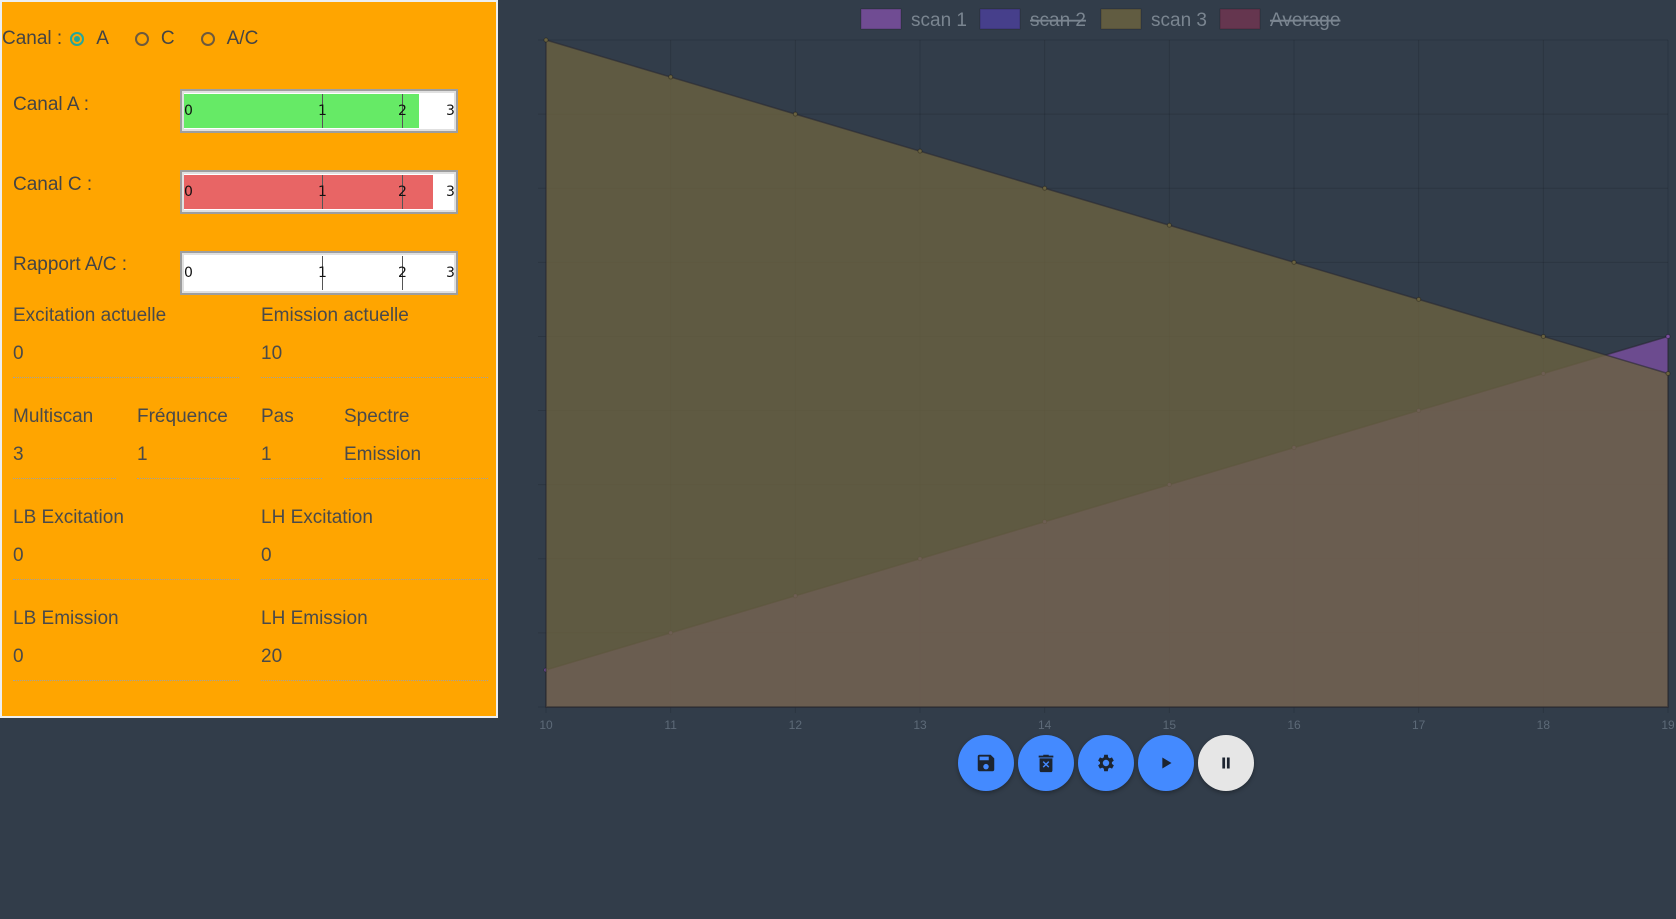 Image resolution: width=1676 pixels, height=919 pixels. I want to click on x-tick-label: 11, so click(670, 725).